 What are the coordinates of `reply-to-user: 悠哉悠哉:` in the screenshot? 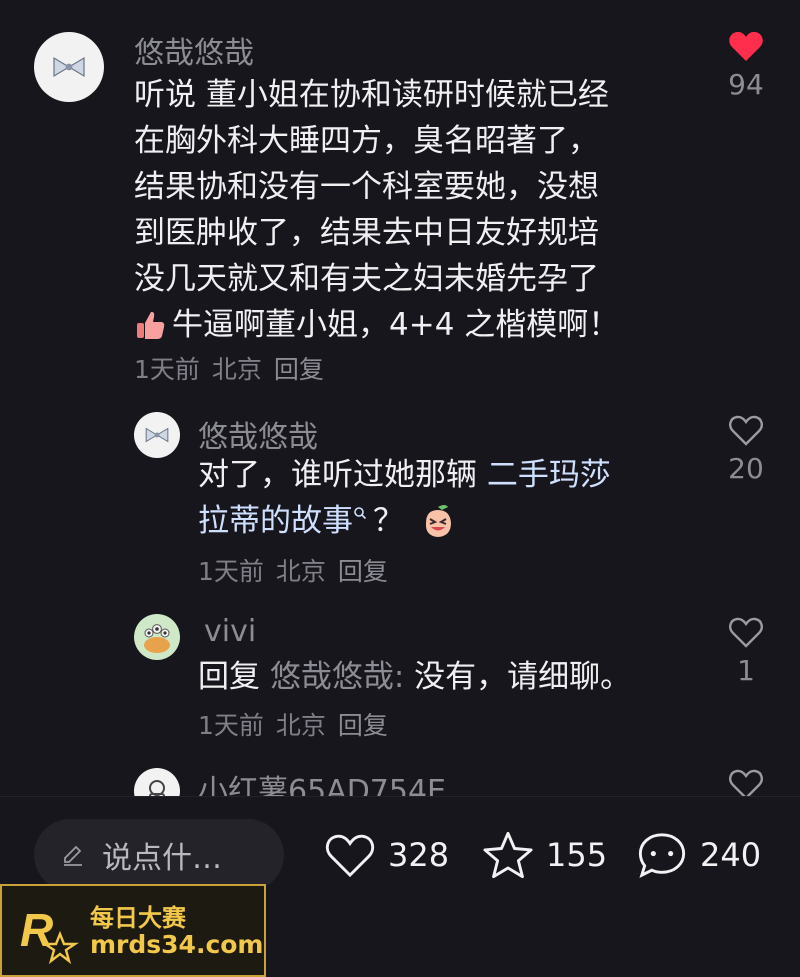 It's located at (337, 677).